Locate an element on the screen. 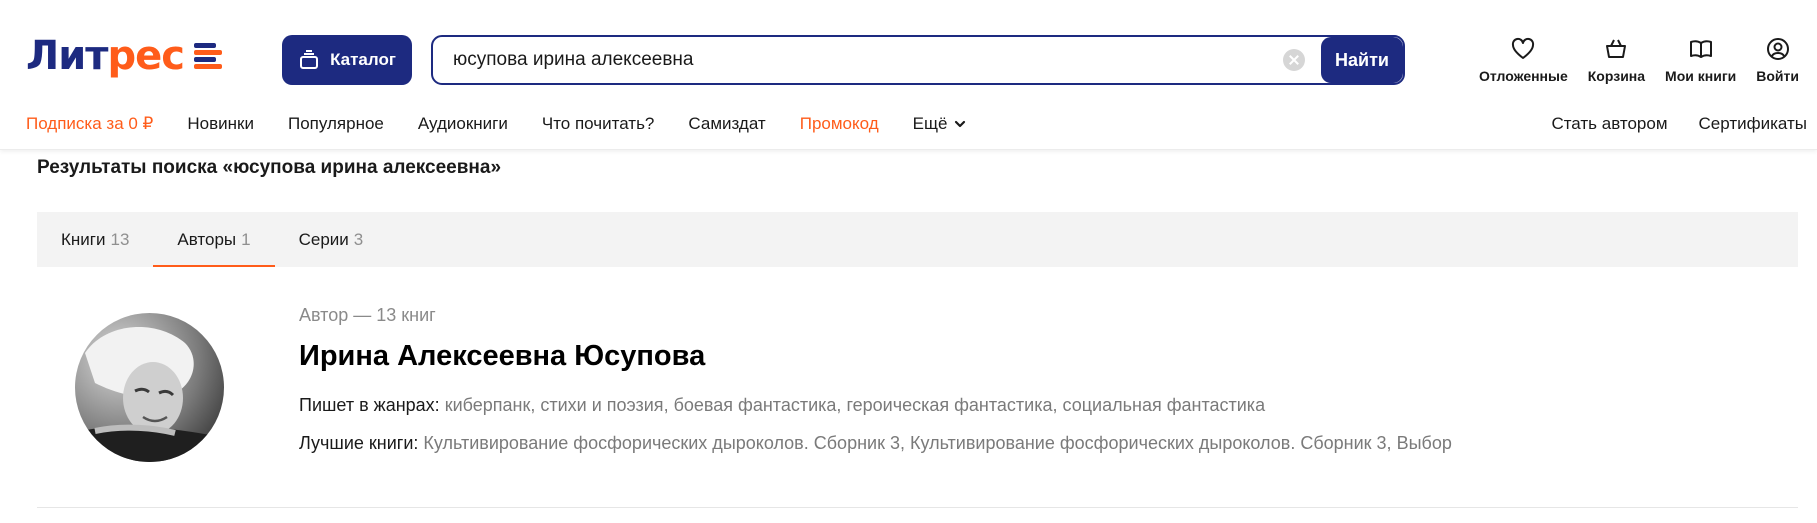 The image size is (1817, 523). my-books-link: Мои книги is located at coordinates (1700, 60).